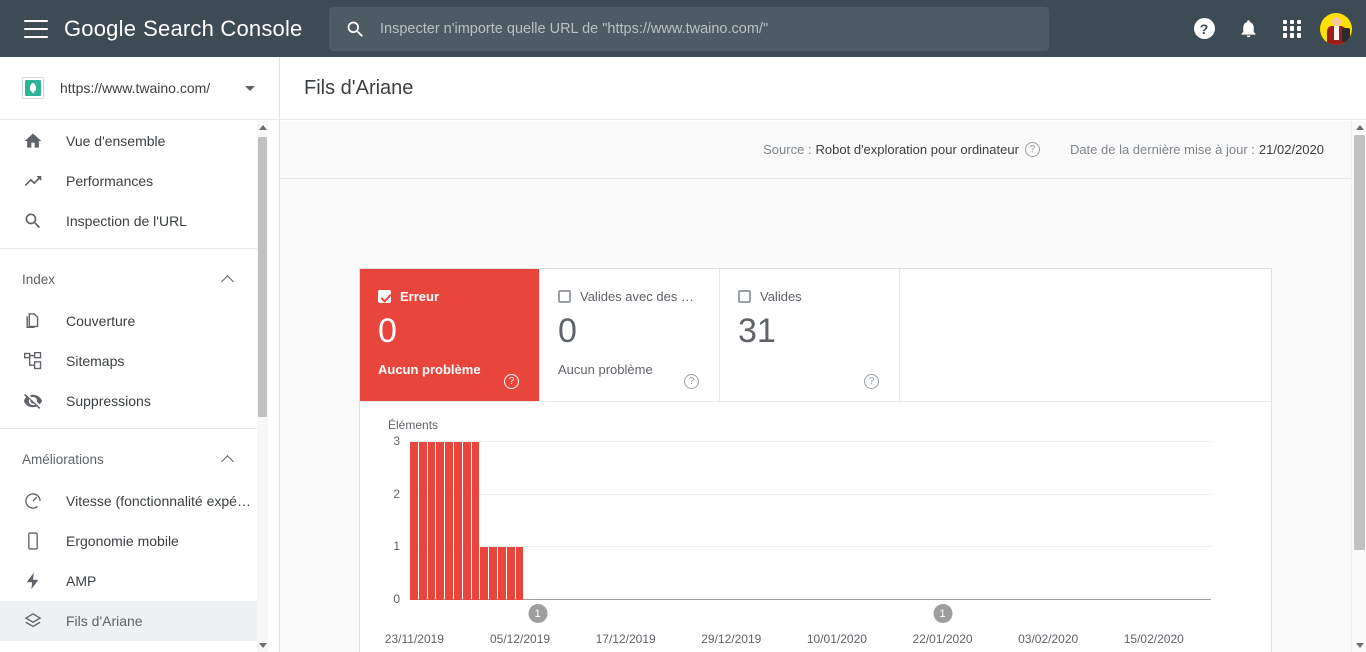 The width and height of the screenshot is (1366, 652). Describe the element at coordinates (1162, 149) in the screenshot. I see `last-update-label: Date de la dernière mise à jour :` at that location.